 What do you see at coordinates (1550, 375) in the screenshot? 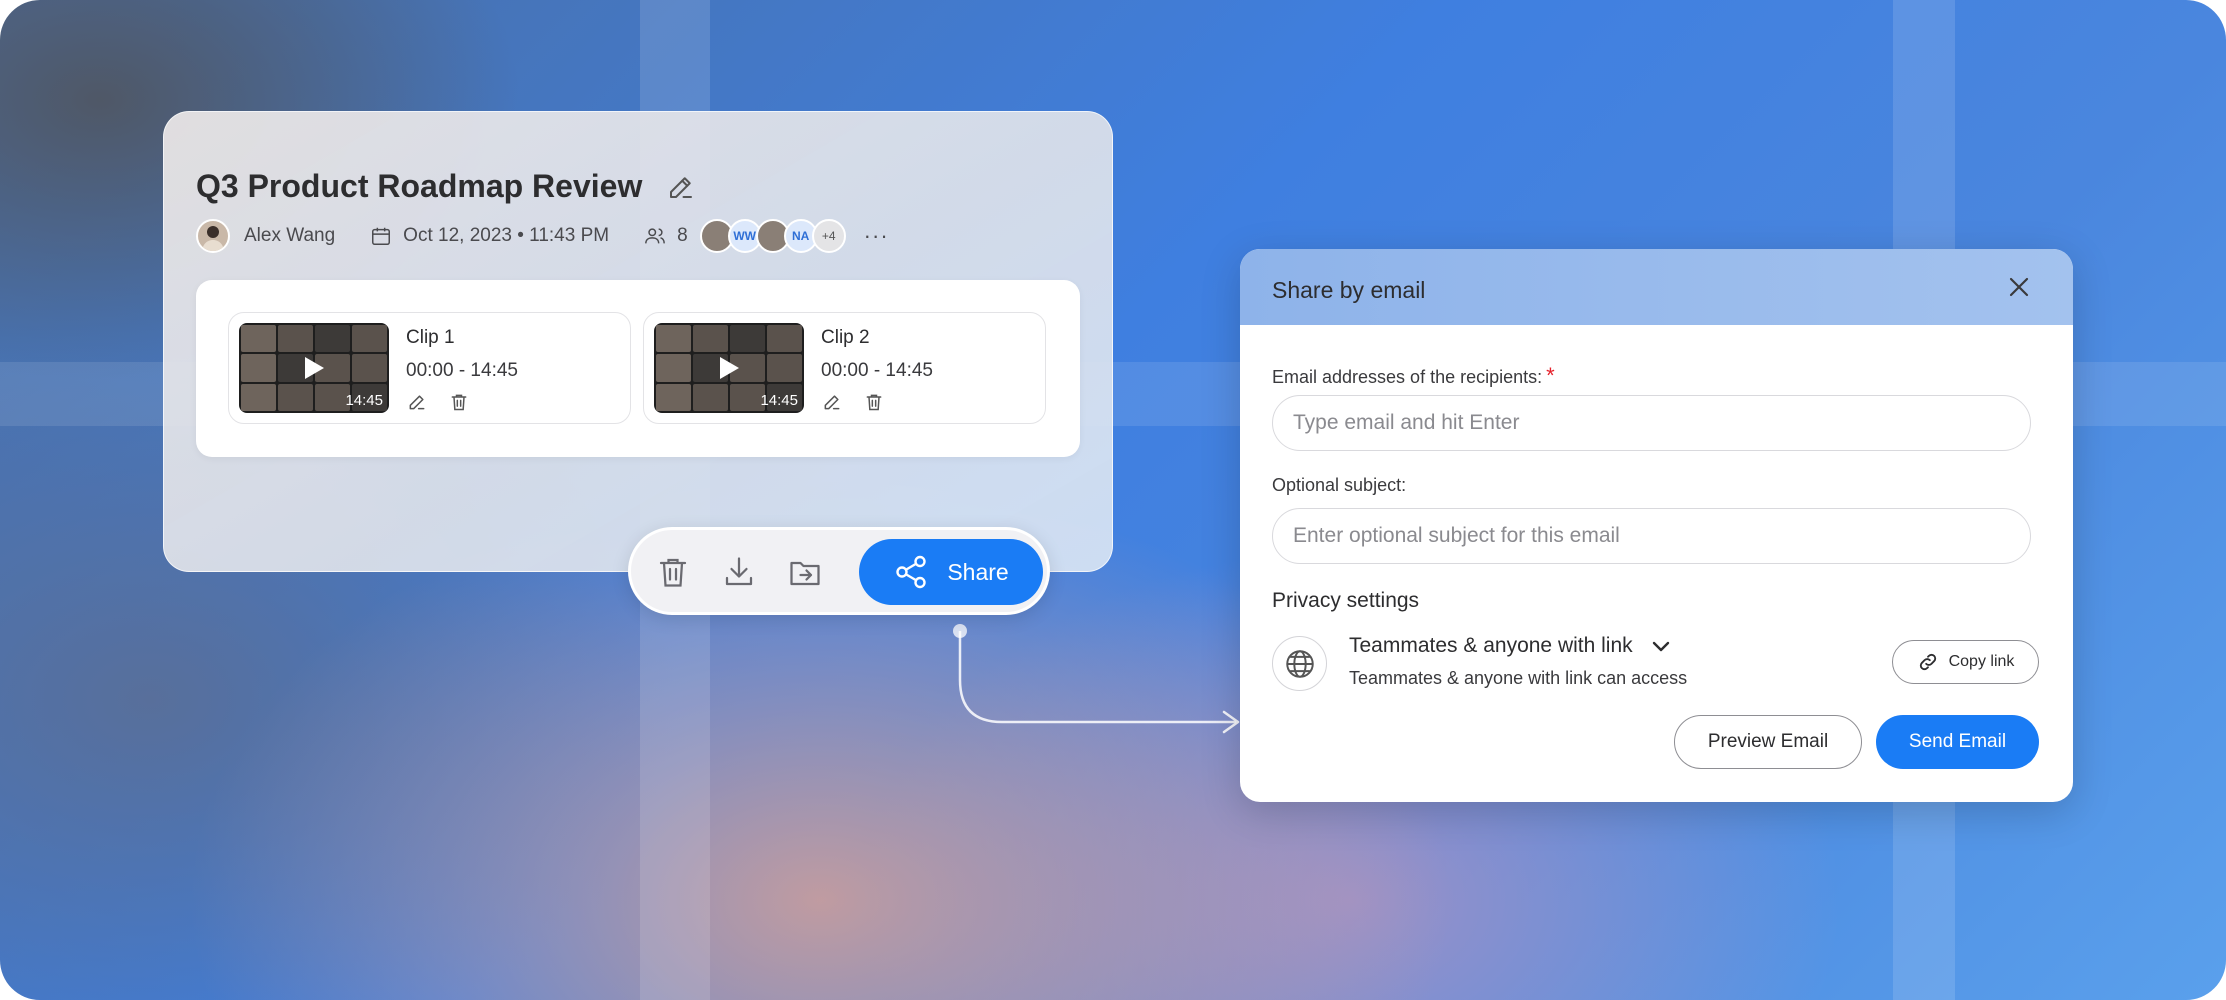
I see `required-mark: *` at bounding box center [1550, 375].